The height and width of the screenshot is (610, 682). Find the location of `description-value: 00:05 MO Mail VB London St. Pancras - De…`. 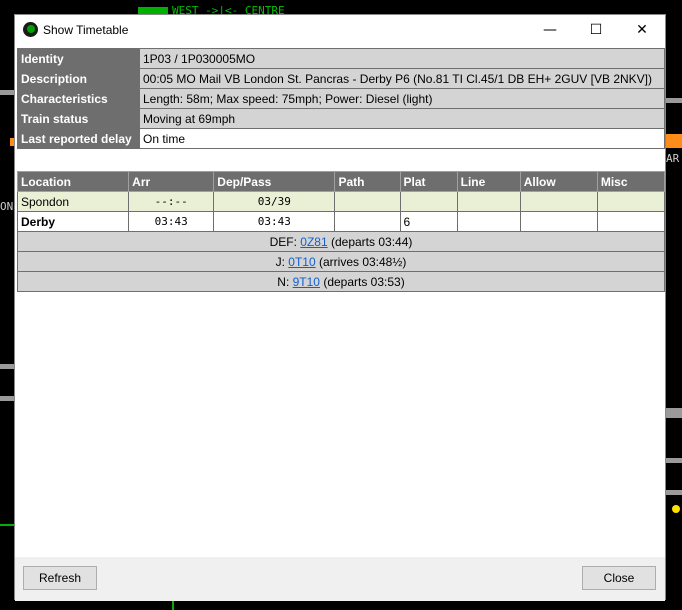

description-value: 00:05 MO Mail VB London St. Pancras - De… is located at coordinates (402, 78).